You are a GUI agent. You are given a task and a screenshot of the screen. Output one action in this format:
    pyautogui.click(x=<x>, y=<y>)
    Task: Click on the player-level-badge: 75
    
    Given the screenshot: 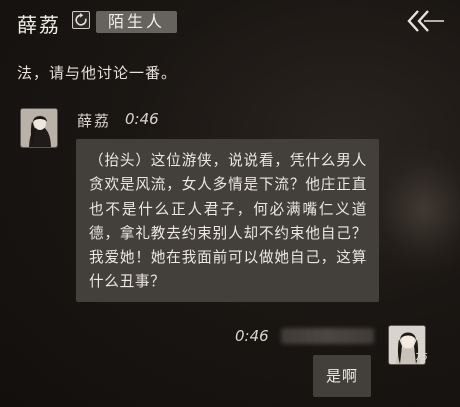 What is the action you would take?
    pyautogui.click(x=421, y=357)
    